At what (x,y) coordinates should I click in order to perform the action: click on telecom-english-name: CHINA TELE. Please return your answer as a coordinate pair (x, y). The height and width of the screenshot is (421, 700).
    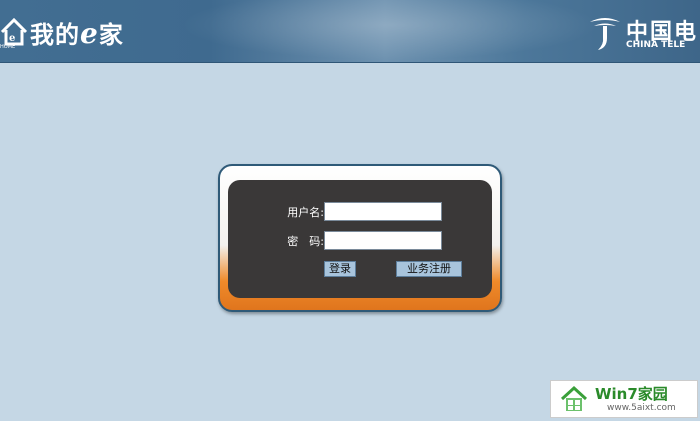
    Looking at the image, I should click on (656, 45).